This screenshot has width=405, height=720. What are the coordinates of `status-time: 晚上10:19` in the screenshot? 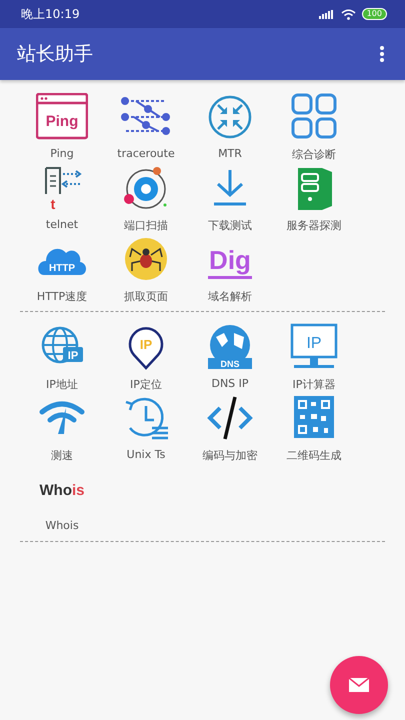 It's located at (50, 14).